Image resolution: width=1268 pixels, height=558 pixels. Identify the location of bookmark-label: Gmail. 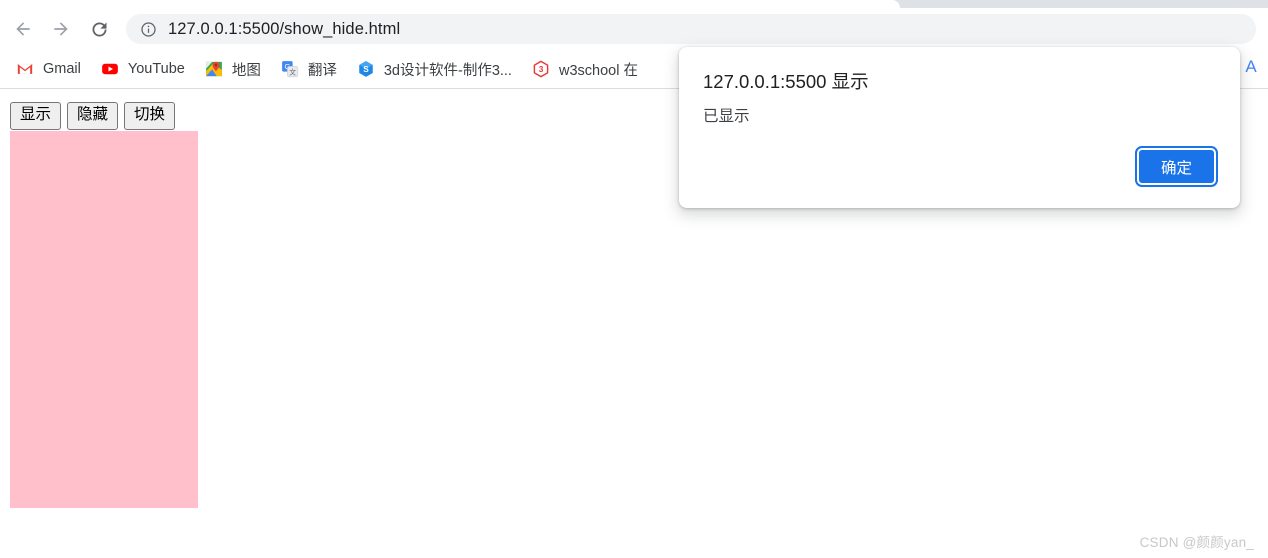
(62, 69).